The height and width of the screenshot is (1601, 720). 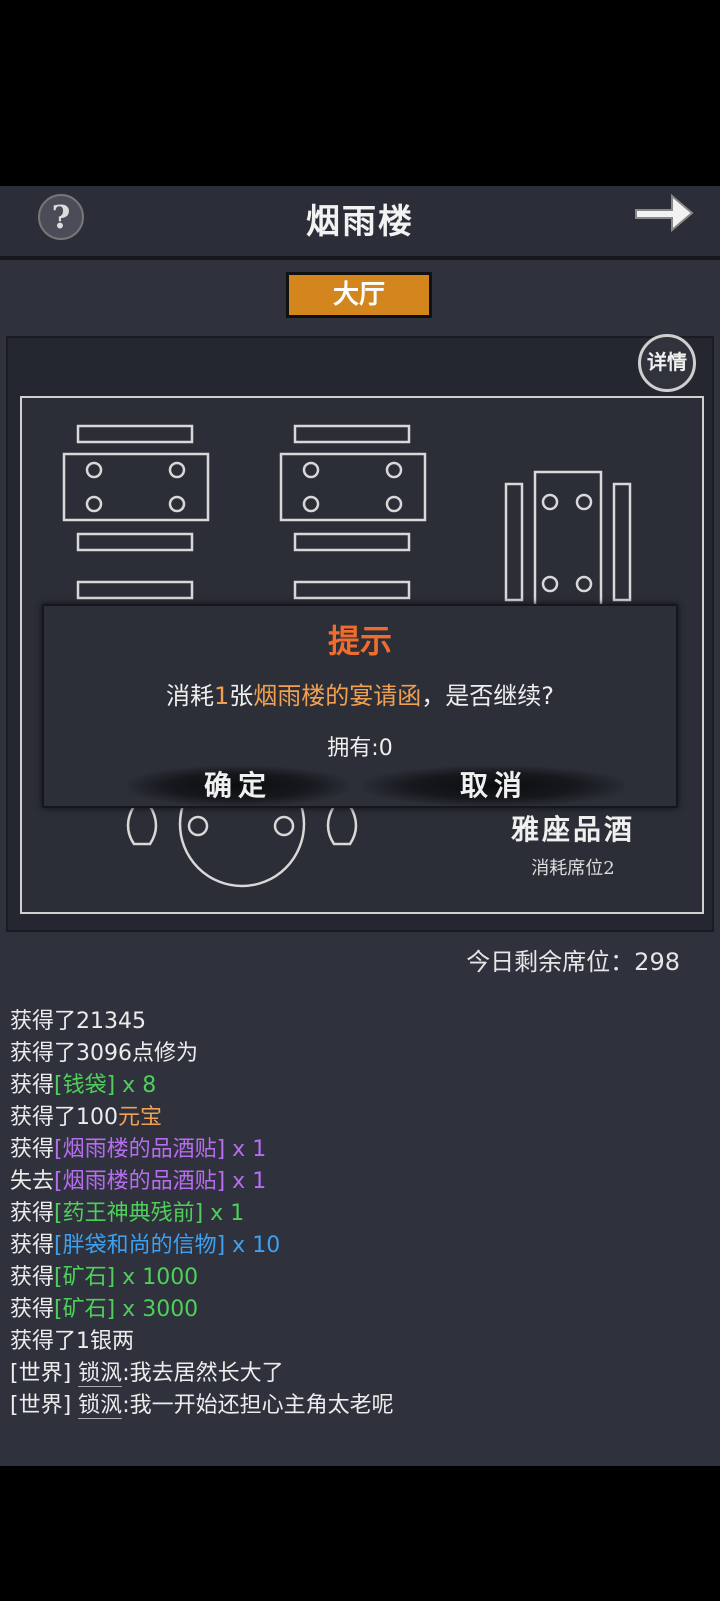 I want to click on page-title: 烟雨楼, so click(x=360, y=222).